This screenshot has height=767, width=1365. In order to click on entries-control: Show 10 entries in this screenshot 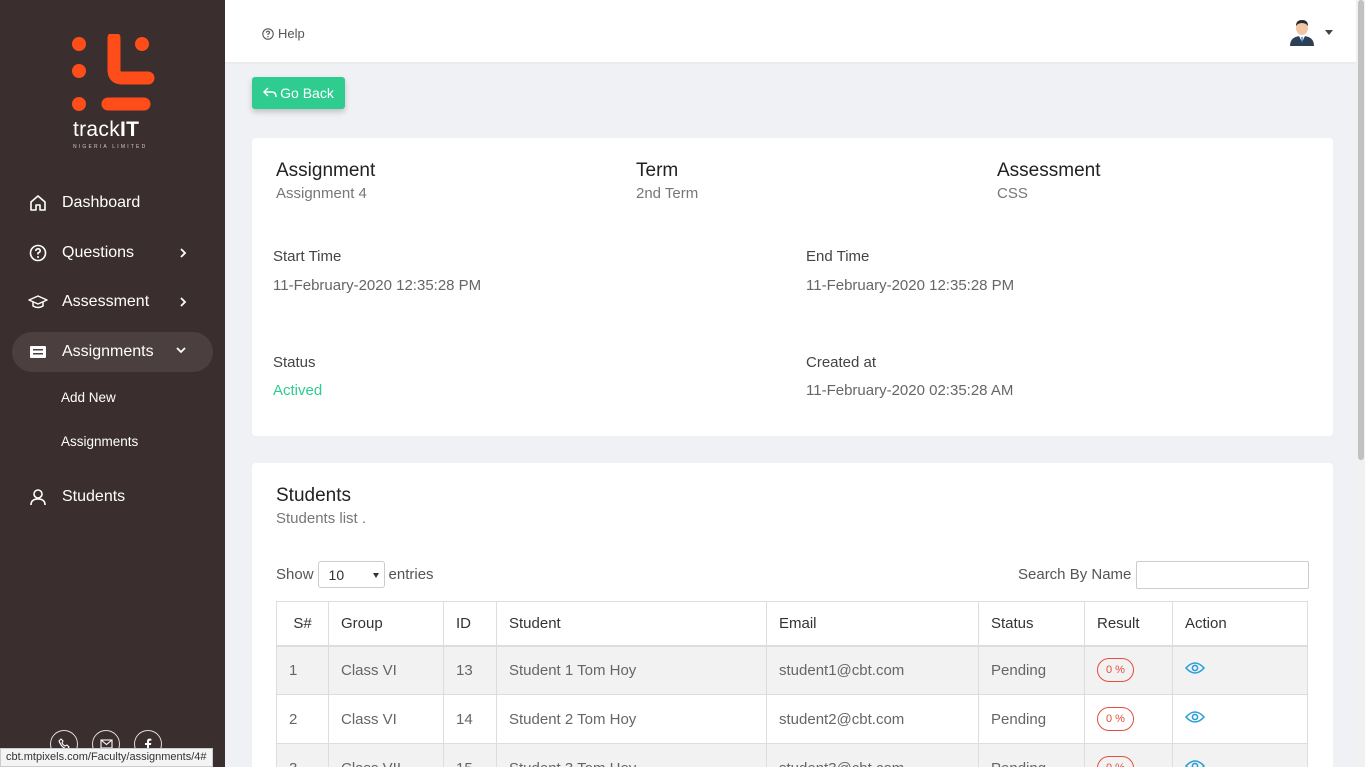, I will do `click(355, 574)`.